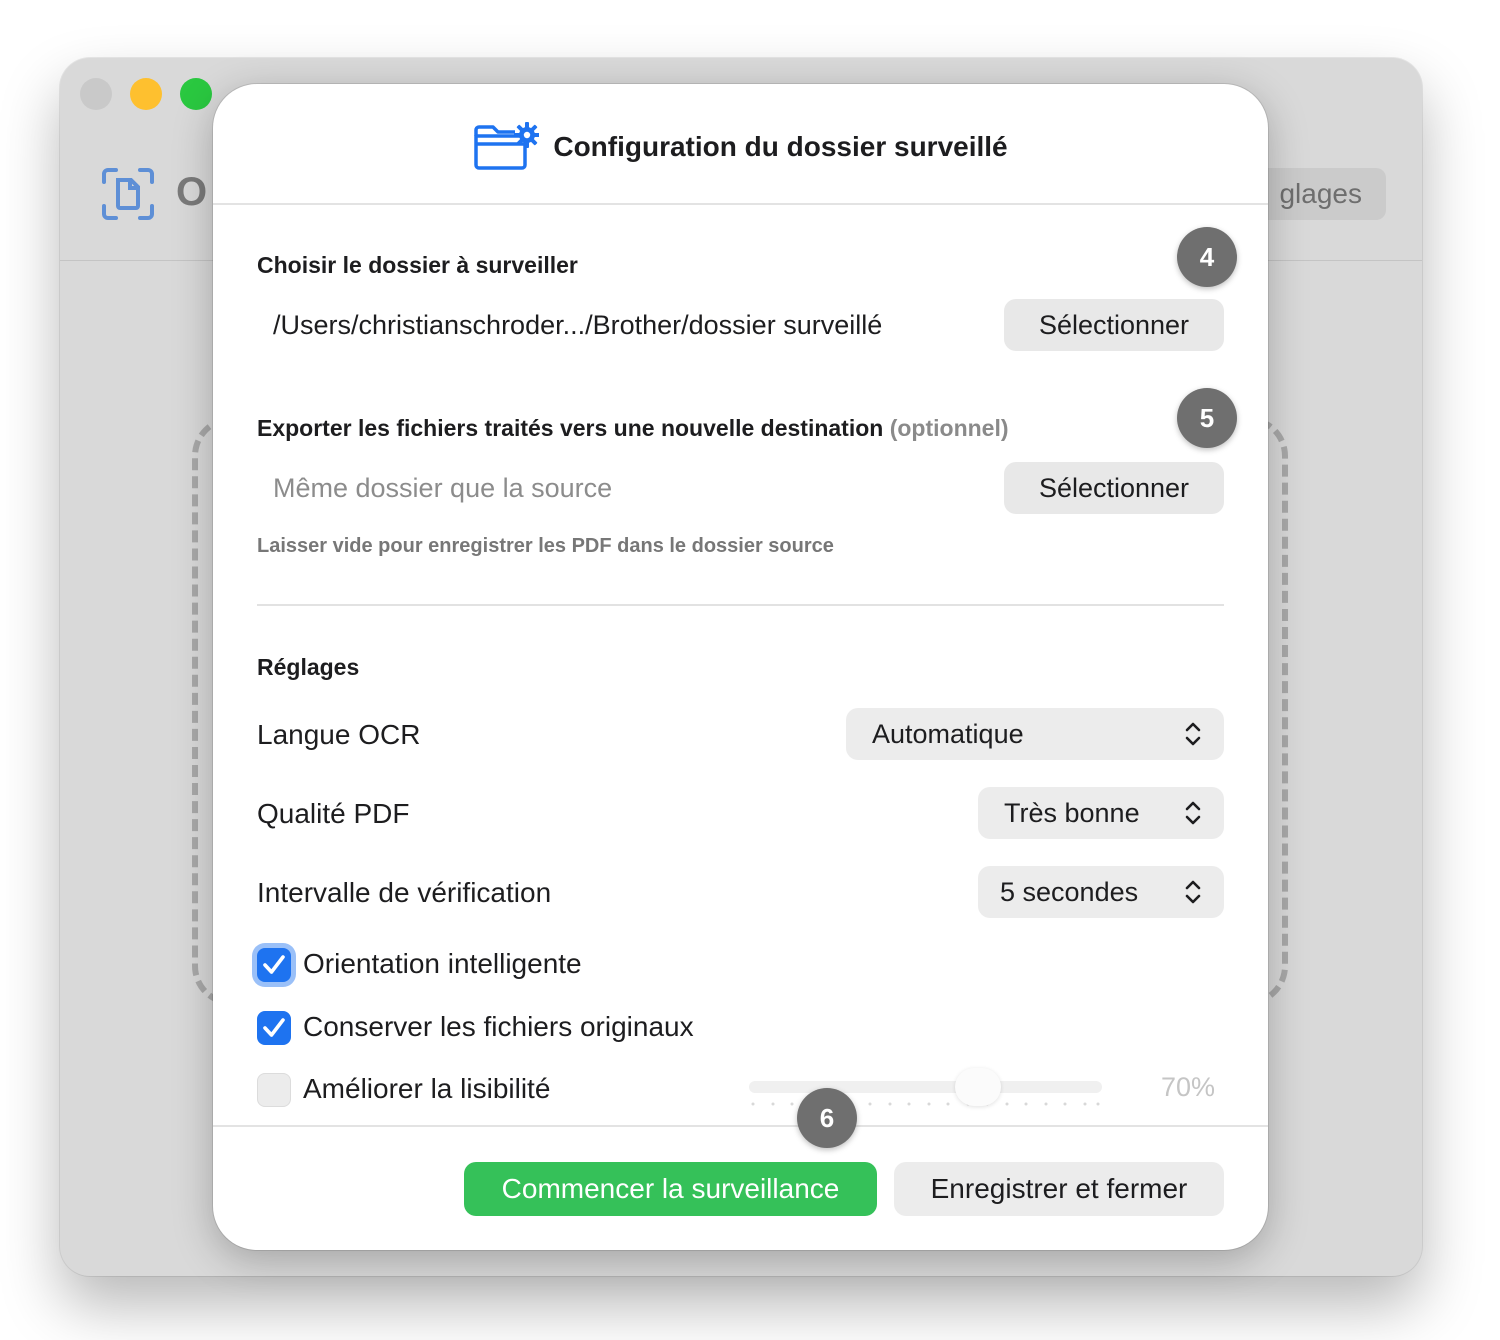 The width and height of the screenshot is (1500, 1340). I want to click on minimize-window-button, so click(146, 94).